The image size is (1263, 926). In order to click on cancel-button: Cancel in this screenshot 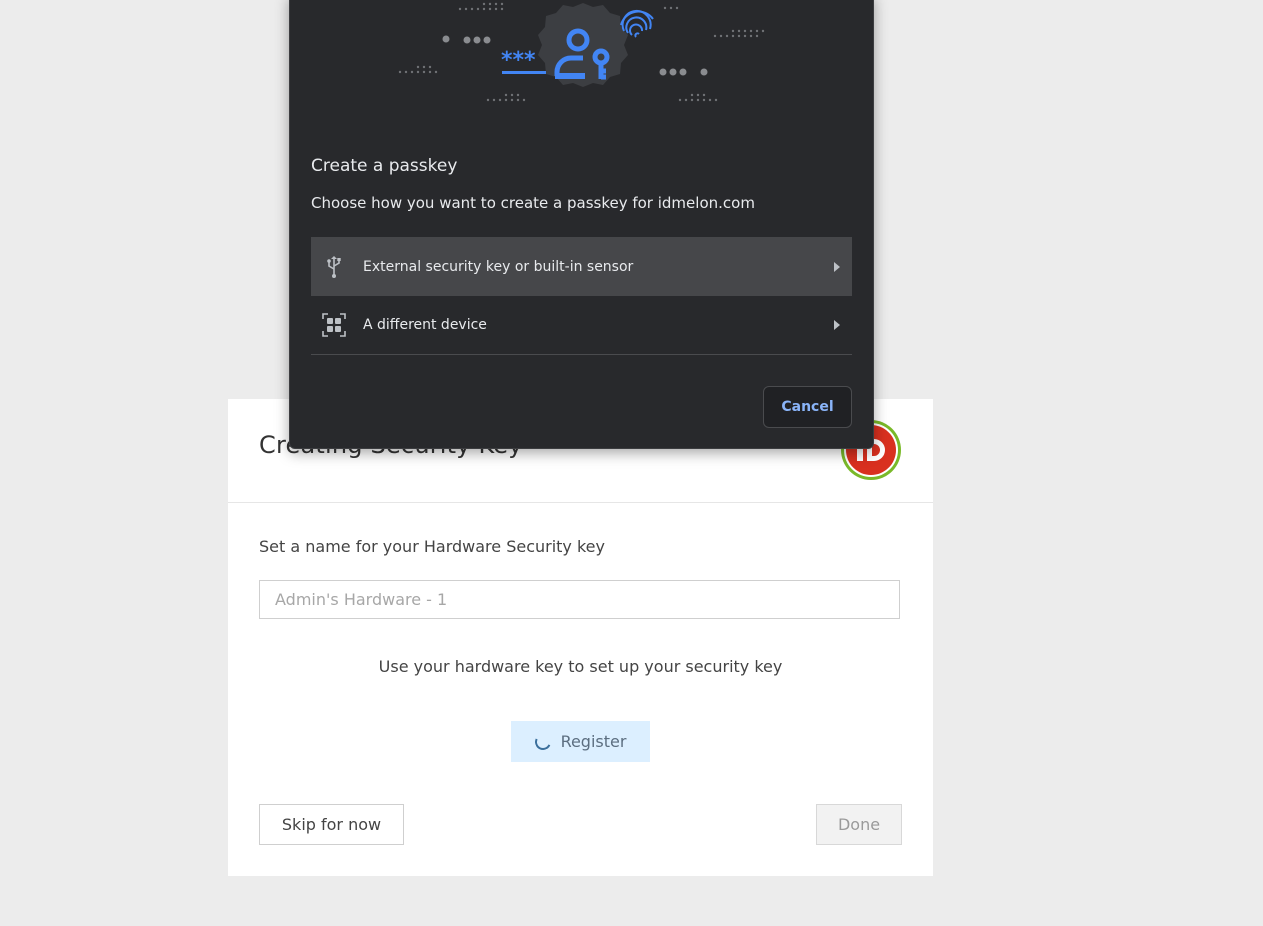, I will do `click(807, 407)`.